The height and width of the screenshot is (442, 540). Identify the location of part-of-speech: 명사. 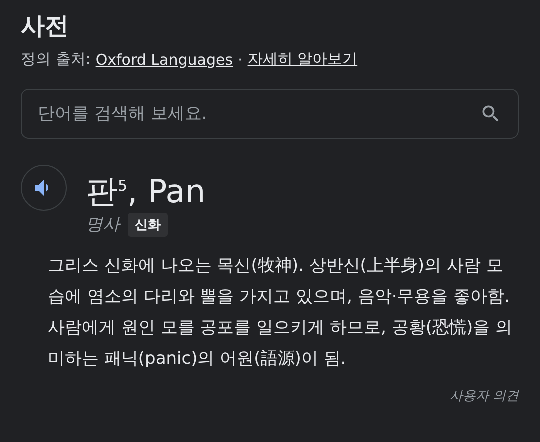
(103, 225).